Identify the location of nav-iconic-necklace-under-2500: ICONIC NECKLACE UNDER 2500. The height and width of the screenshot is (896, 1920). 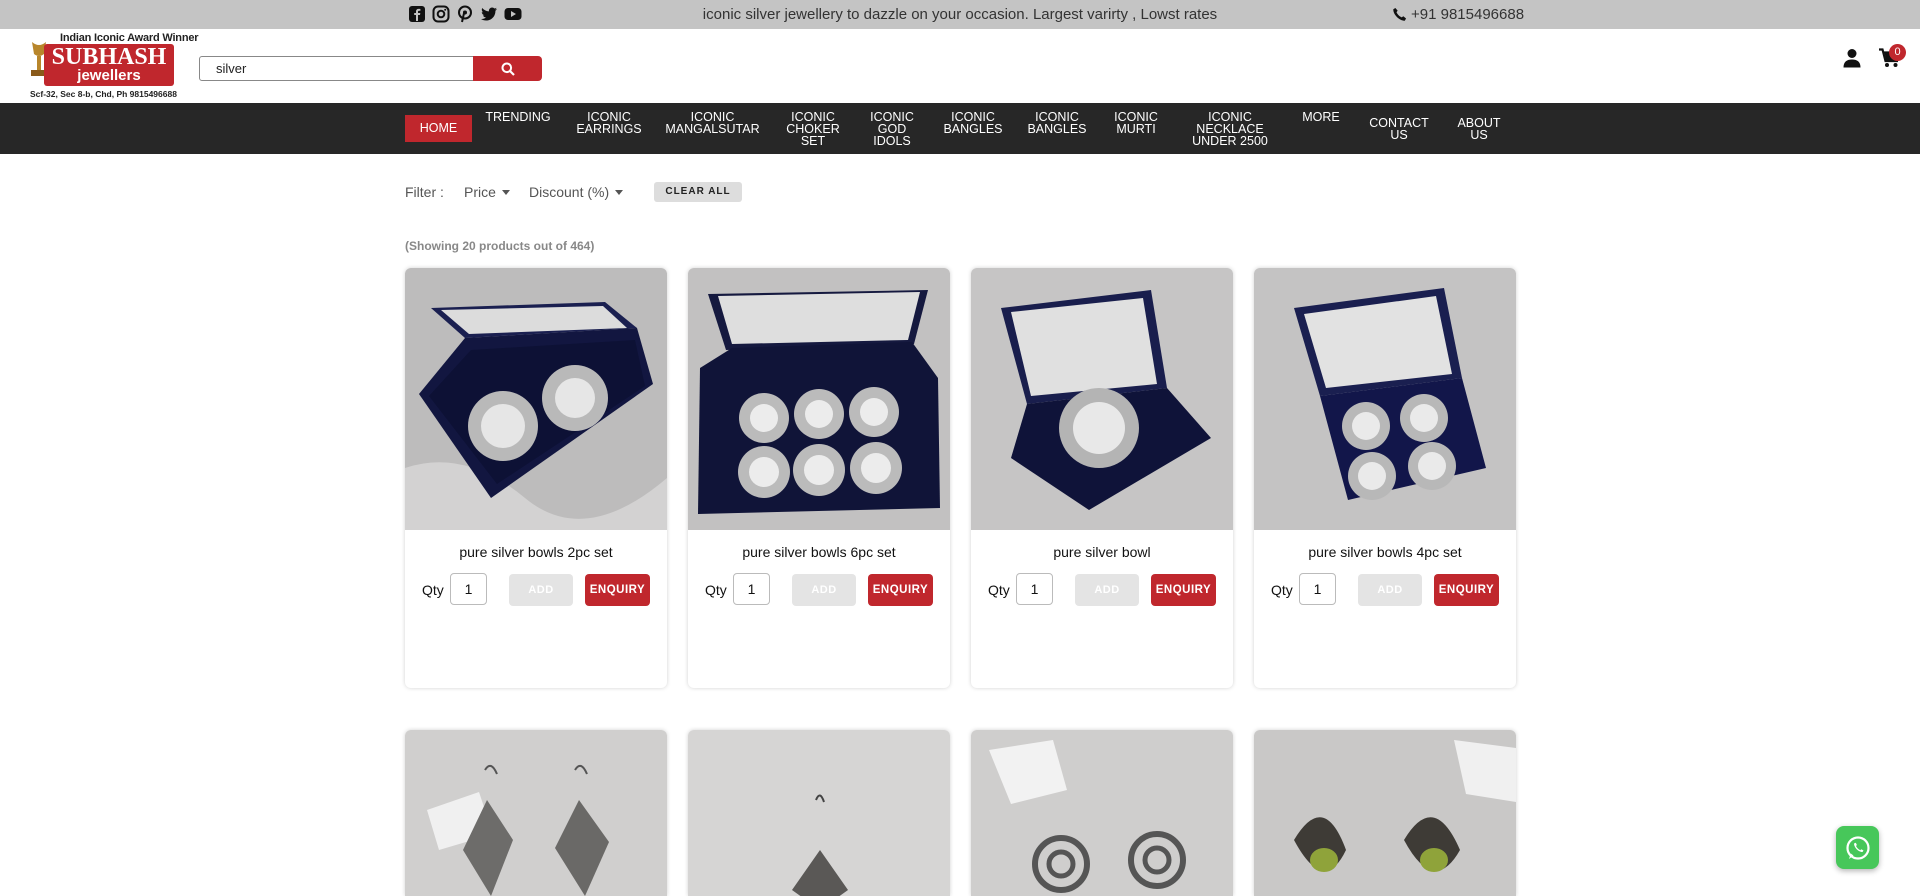
(1230, 129).